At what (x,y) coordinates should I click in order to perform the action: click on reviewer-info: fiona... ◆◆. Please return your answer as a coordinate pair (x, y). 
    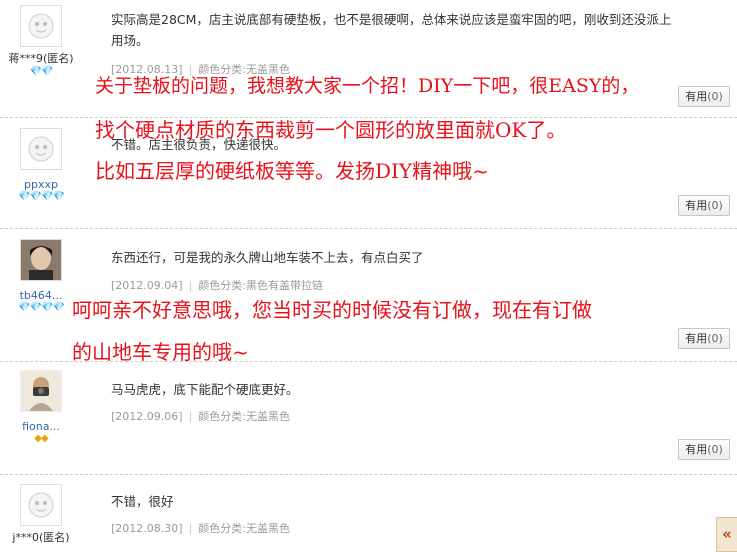
    Looking at the image, I should click on (41, 407).